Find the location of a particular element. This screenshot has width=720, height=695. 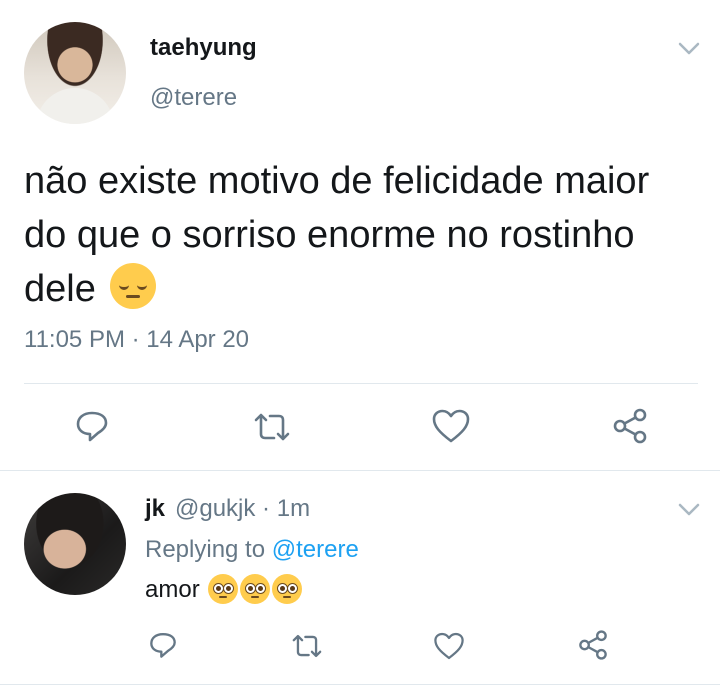

reply-display-name: jk is located at coordinates (155, 509).